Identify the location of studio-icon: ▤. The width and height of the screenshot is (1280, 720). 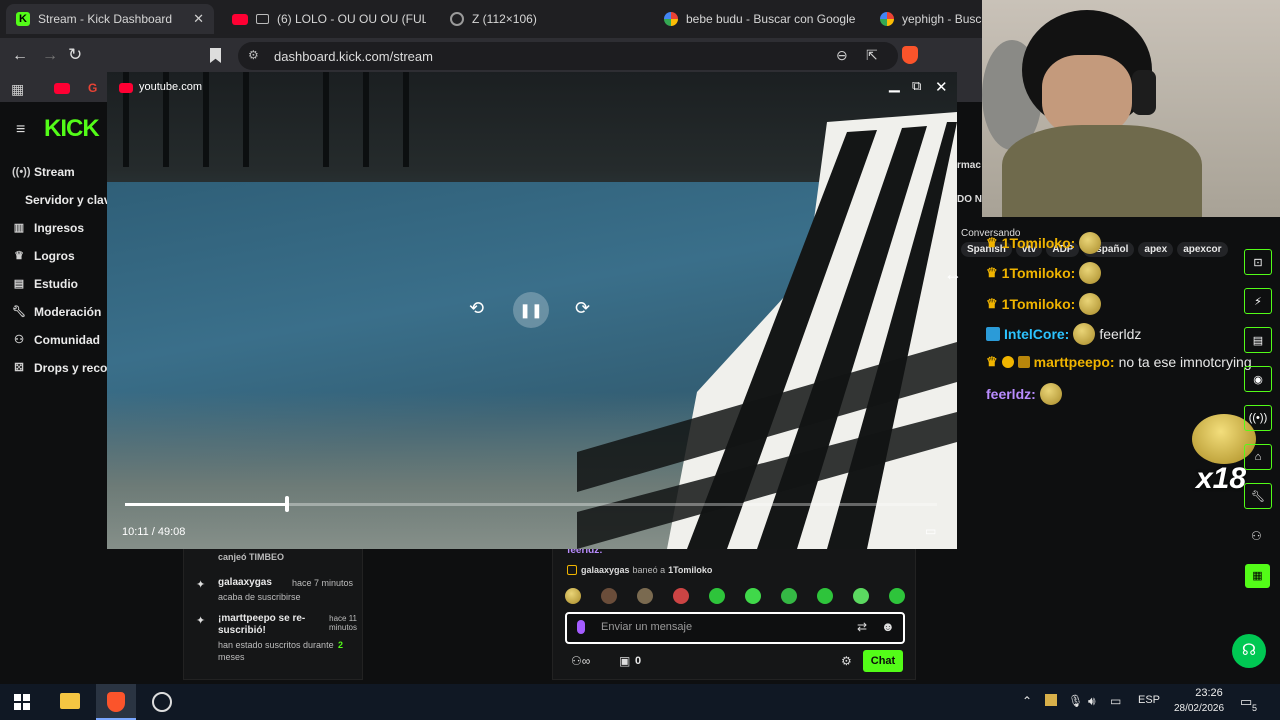
(19, 284).